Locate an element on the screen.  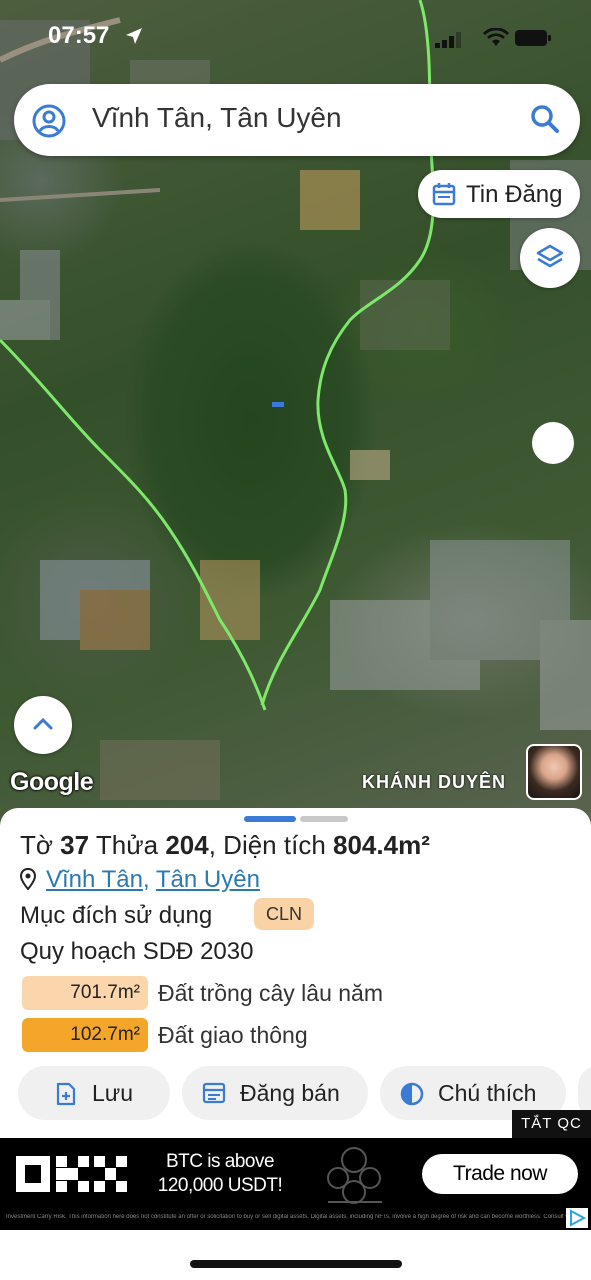
calendar-icon is located at coordinates (444, 194).